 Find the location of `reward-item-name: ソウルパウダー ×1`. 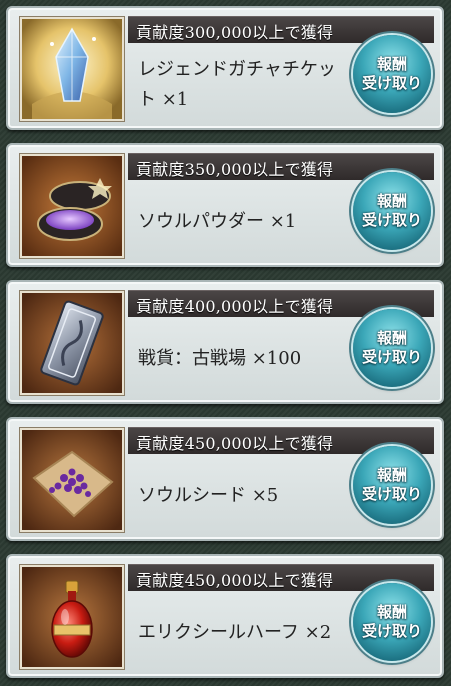

reward-item-name: ソウルパウダー ×1 is located at coordinates (246, 222).